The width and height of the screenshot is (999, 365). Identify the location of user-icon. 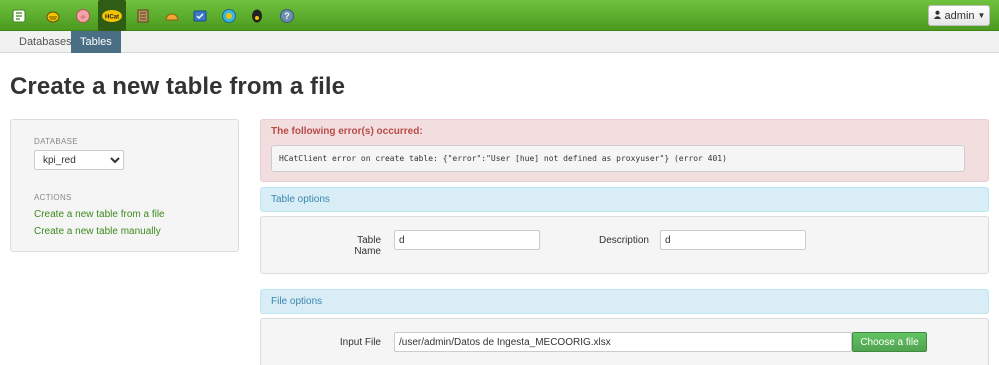
(937, 16).